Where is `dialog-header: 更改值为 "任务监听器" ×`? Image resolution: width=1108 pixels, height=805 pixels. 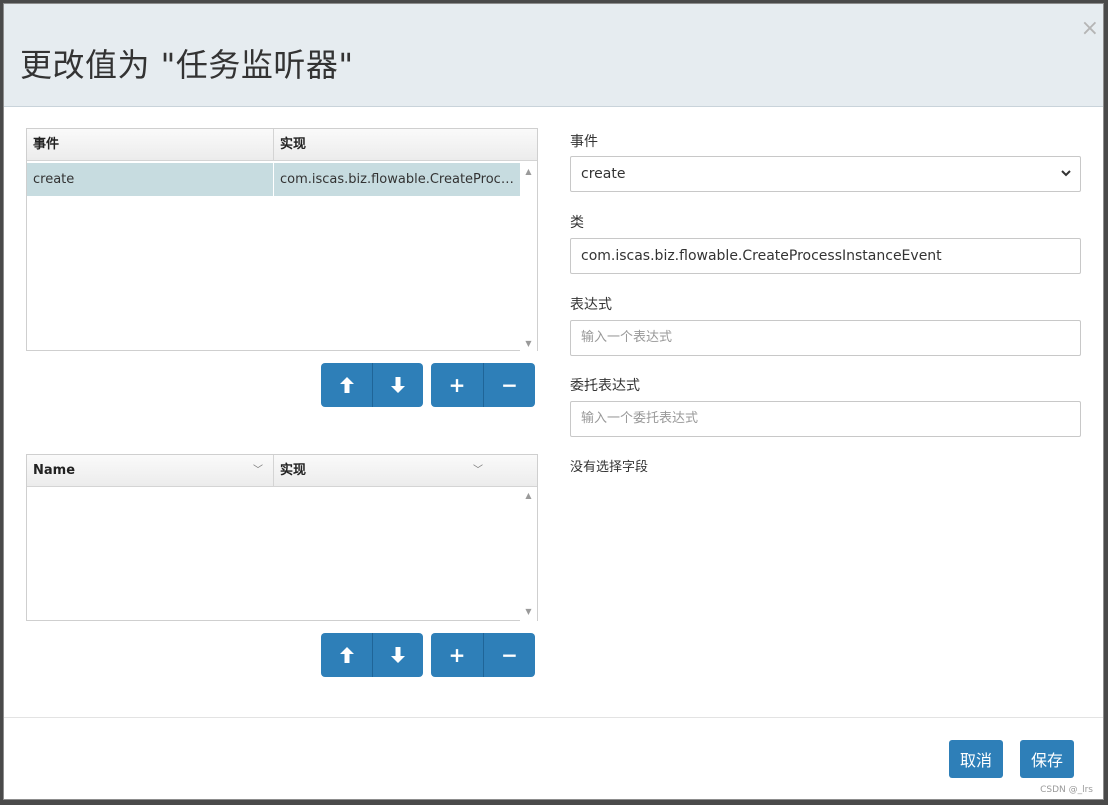
dialog-header: 更改值为 "任务监听器" × is located at coordinates (553, 55).